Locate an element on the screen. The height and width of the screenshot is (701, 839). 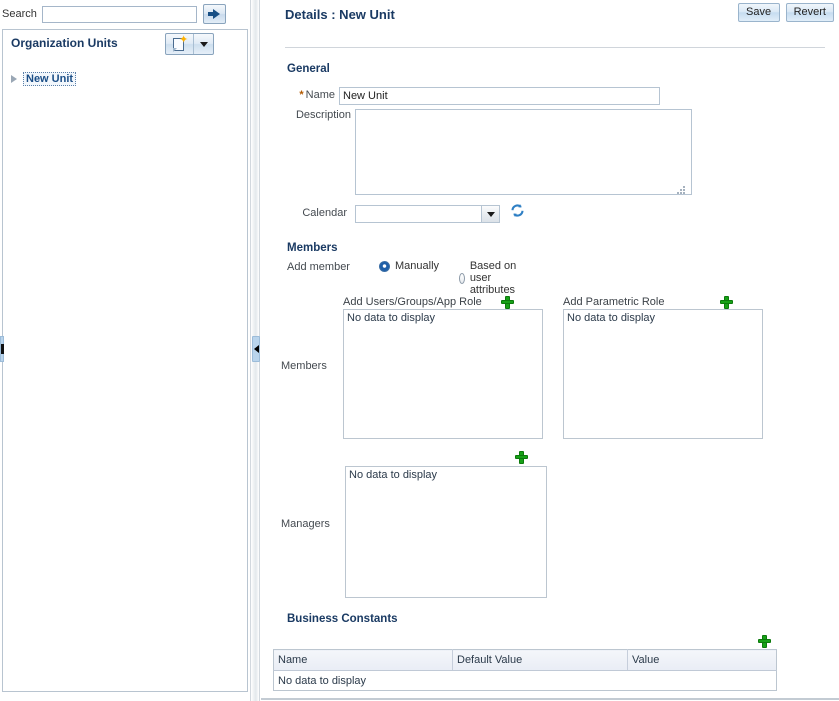
parametric-list-actions is located at coordinates (736, 302).